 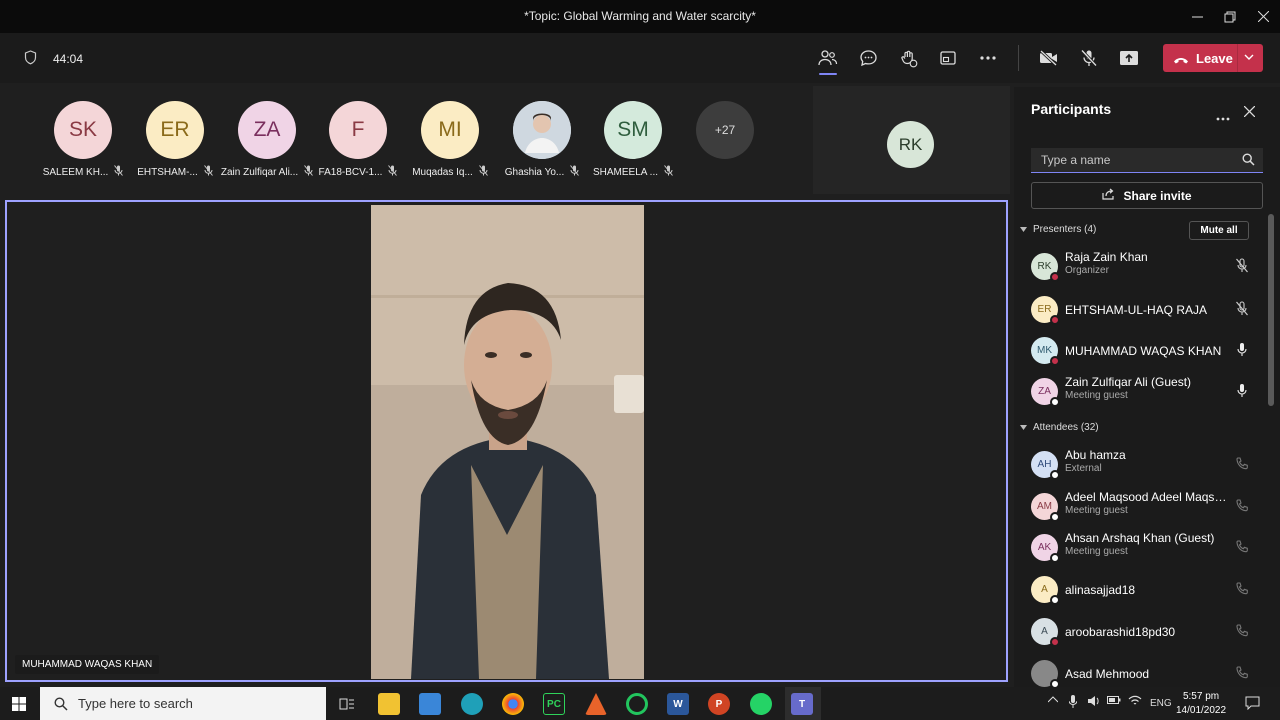 What do you see at coordinates (725, 130) in the screenshot?
I see `more-participants-tile: +27` at bounding box center [725, 130].